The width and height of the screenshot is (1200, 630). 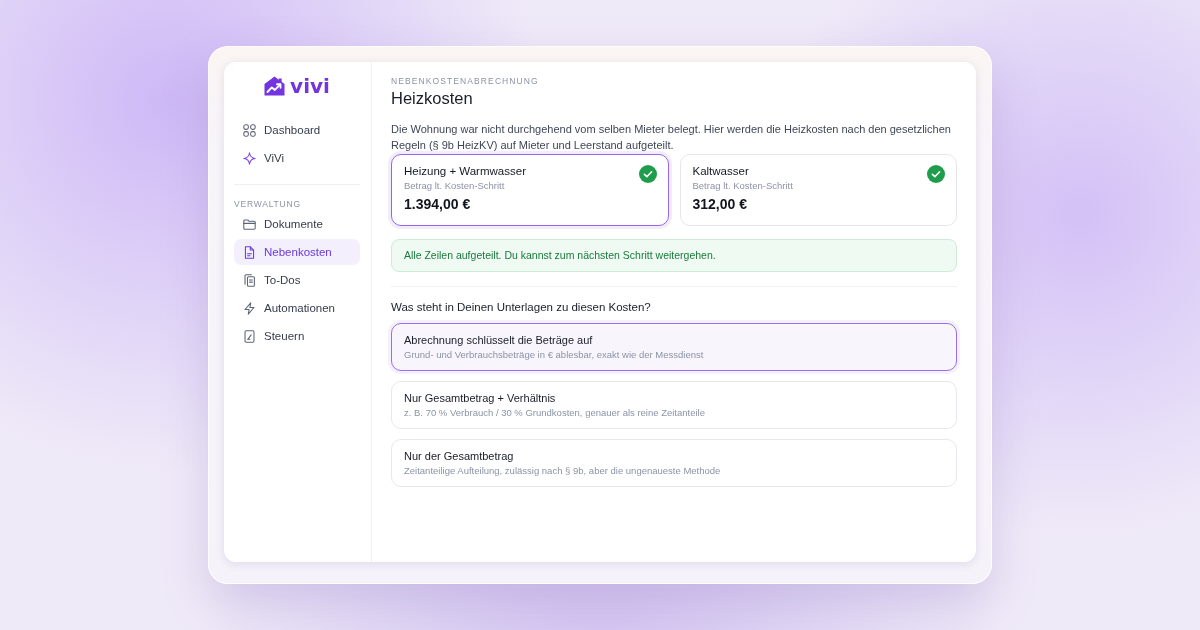 What do you see at coordinates (674, 347) in the screenshot?
I see `answer-option: Abrechnung schlüsselt die Beträge auf Grund- und Verbrauchsbeträge in € ablesbar, exakt wie der Messdienst` at bounding box center [674, 347].